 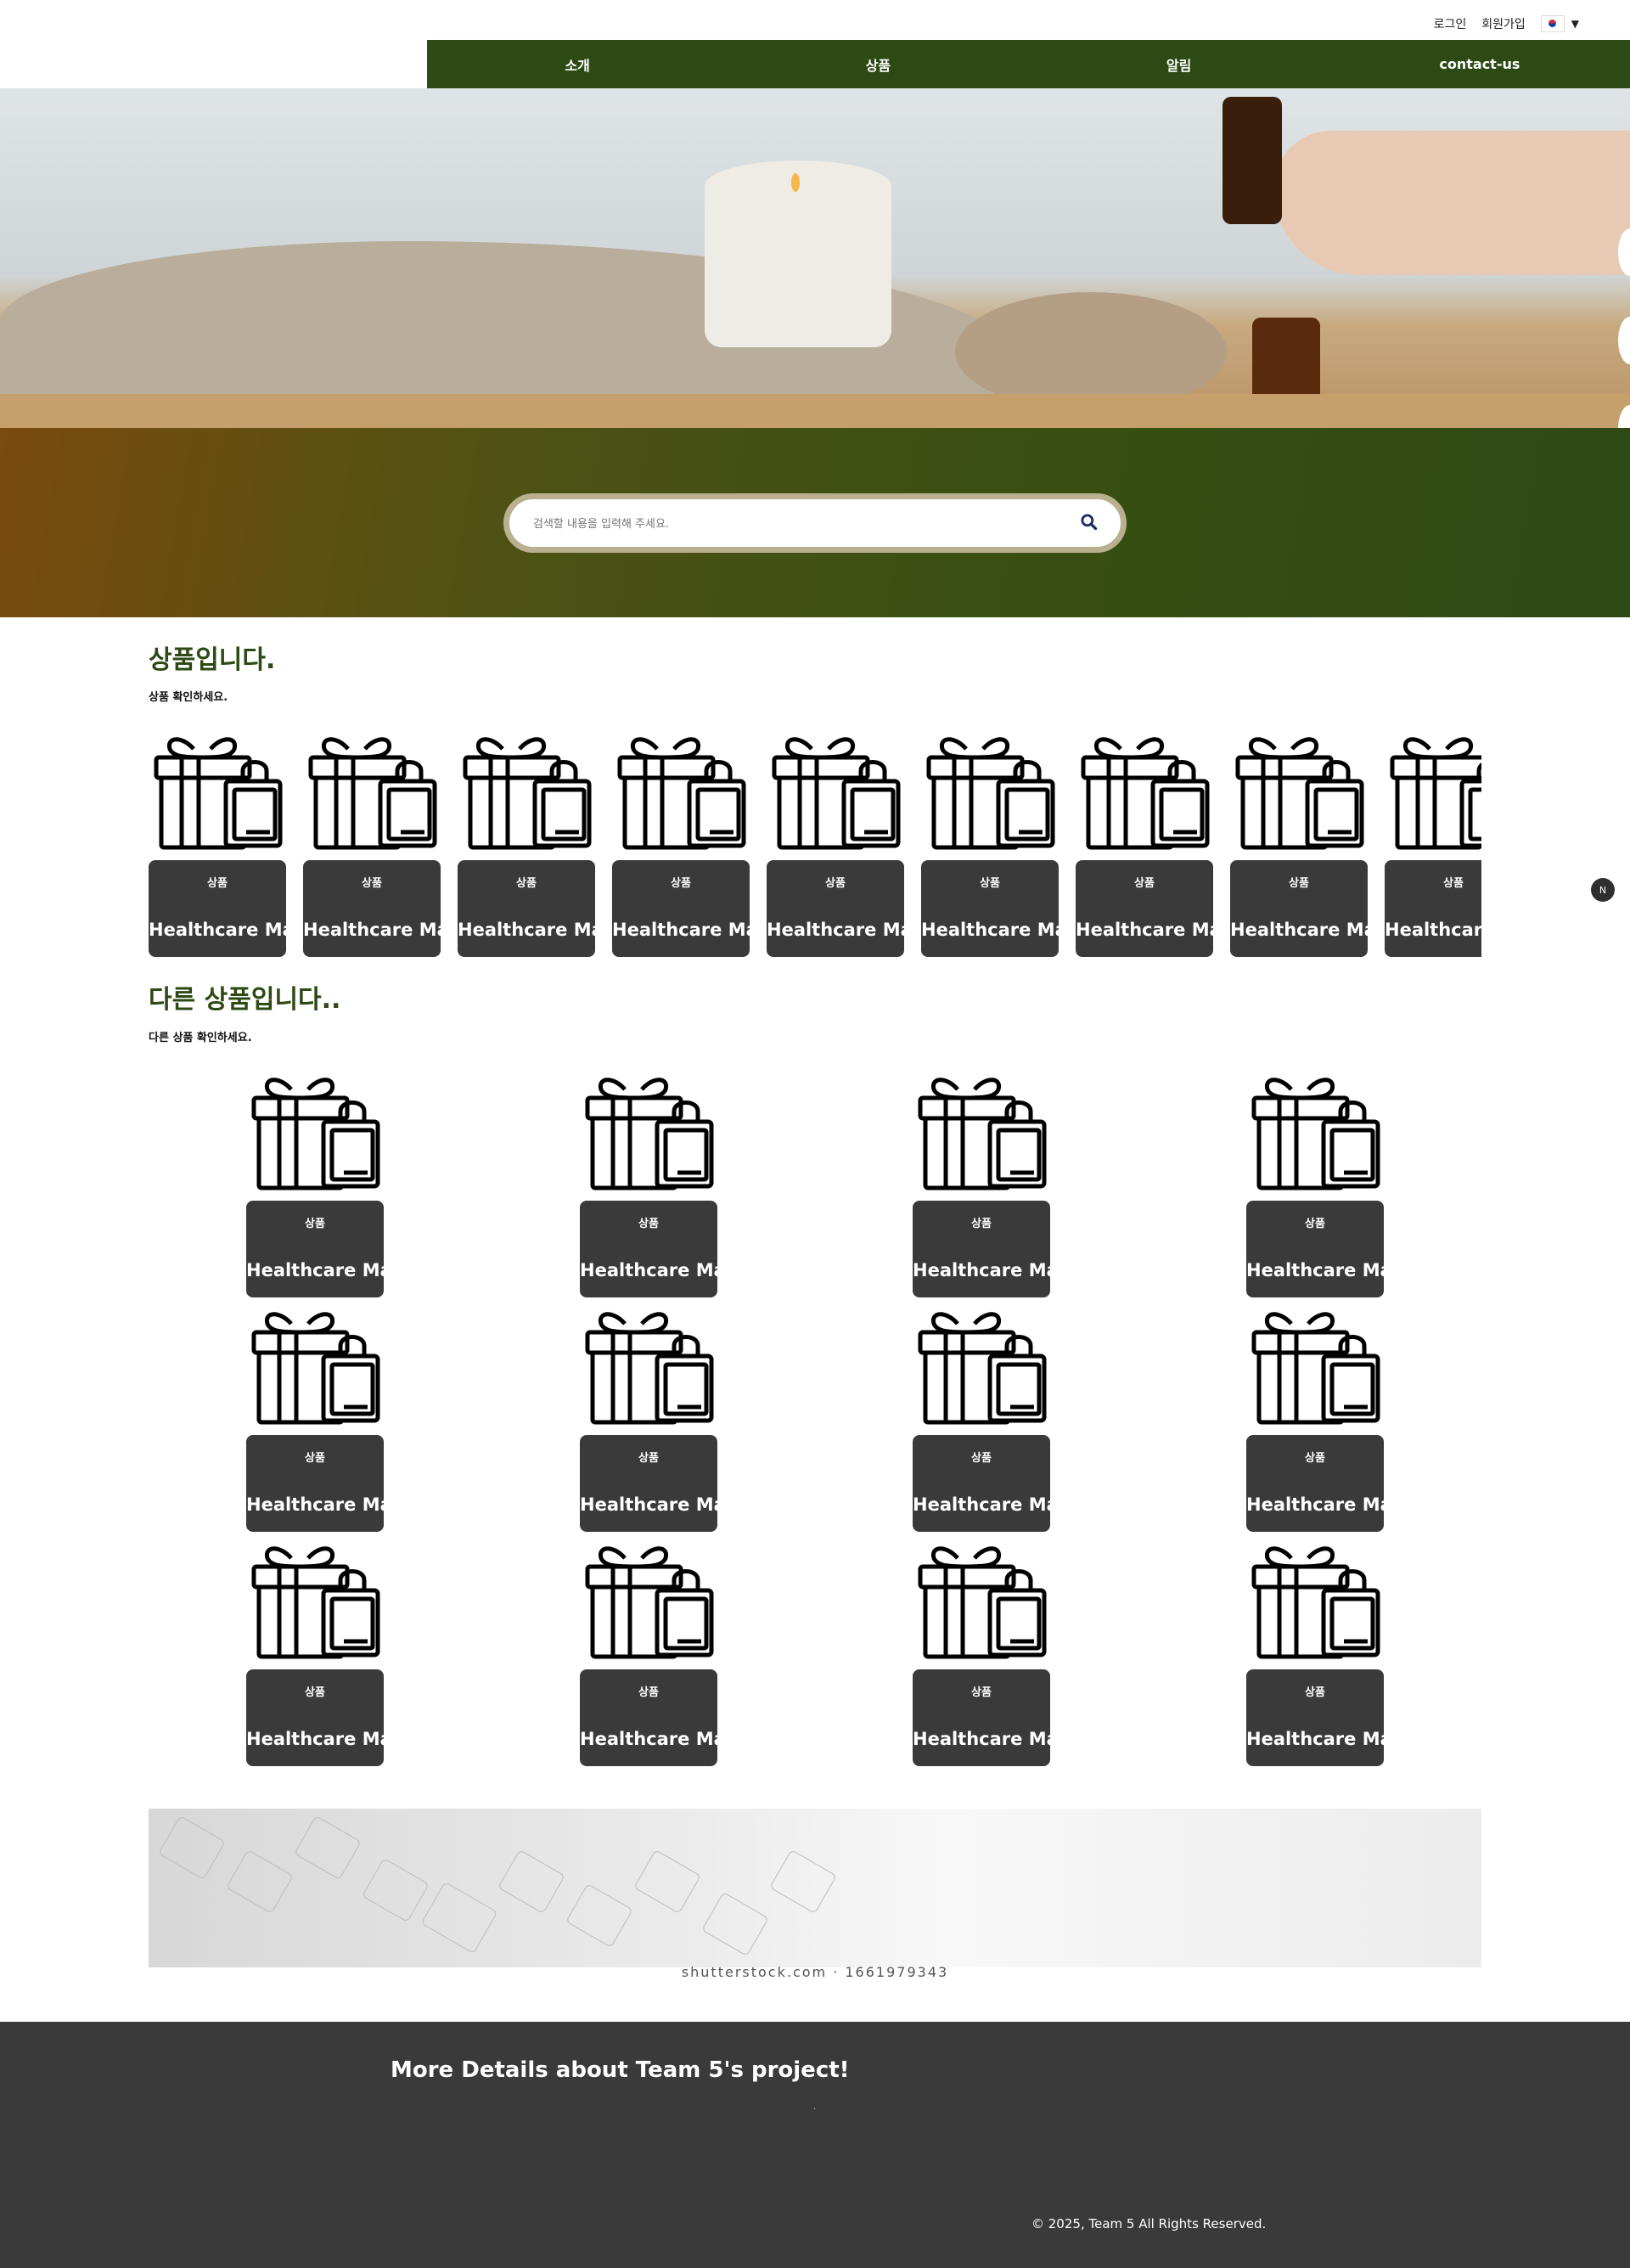 What do you see at coordinates (878, 64) in the screenshot?
I see `nav-item-products: 상품` at bounding box center [878, 64].